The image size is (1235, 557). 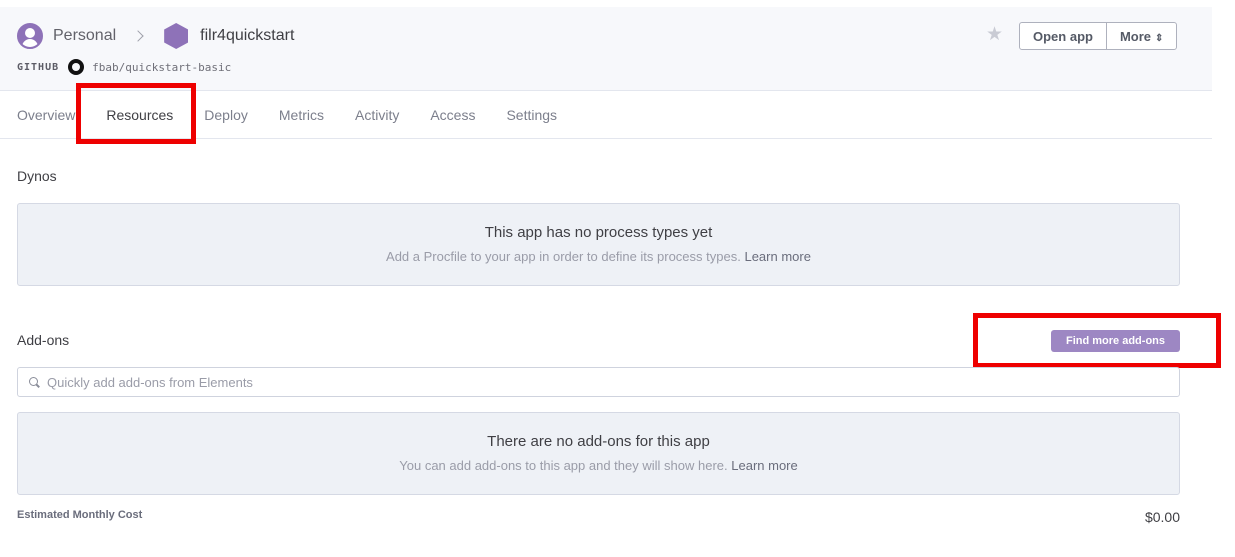 What do you see at coordinates (452, 115) in the screenshot?
I see `tab-access: Access` at bounding box center [452, 115].